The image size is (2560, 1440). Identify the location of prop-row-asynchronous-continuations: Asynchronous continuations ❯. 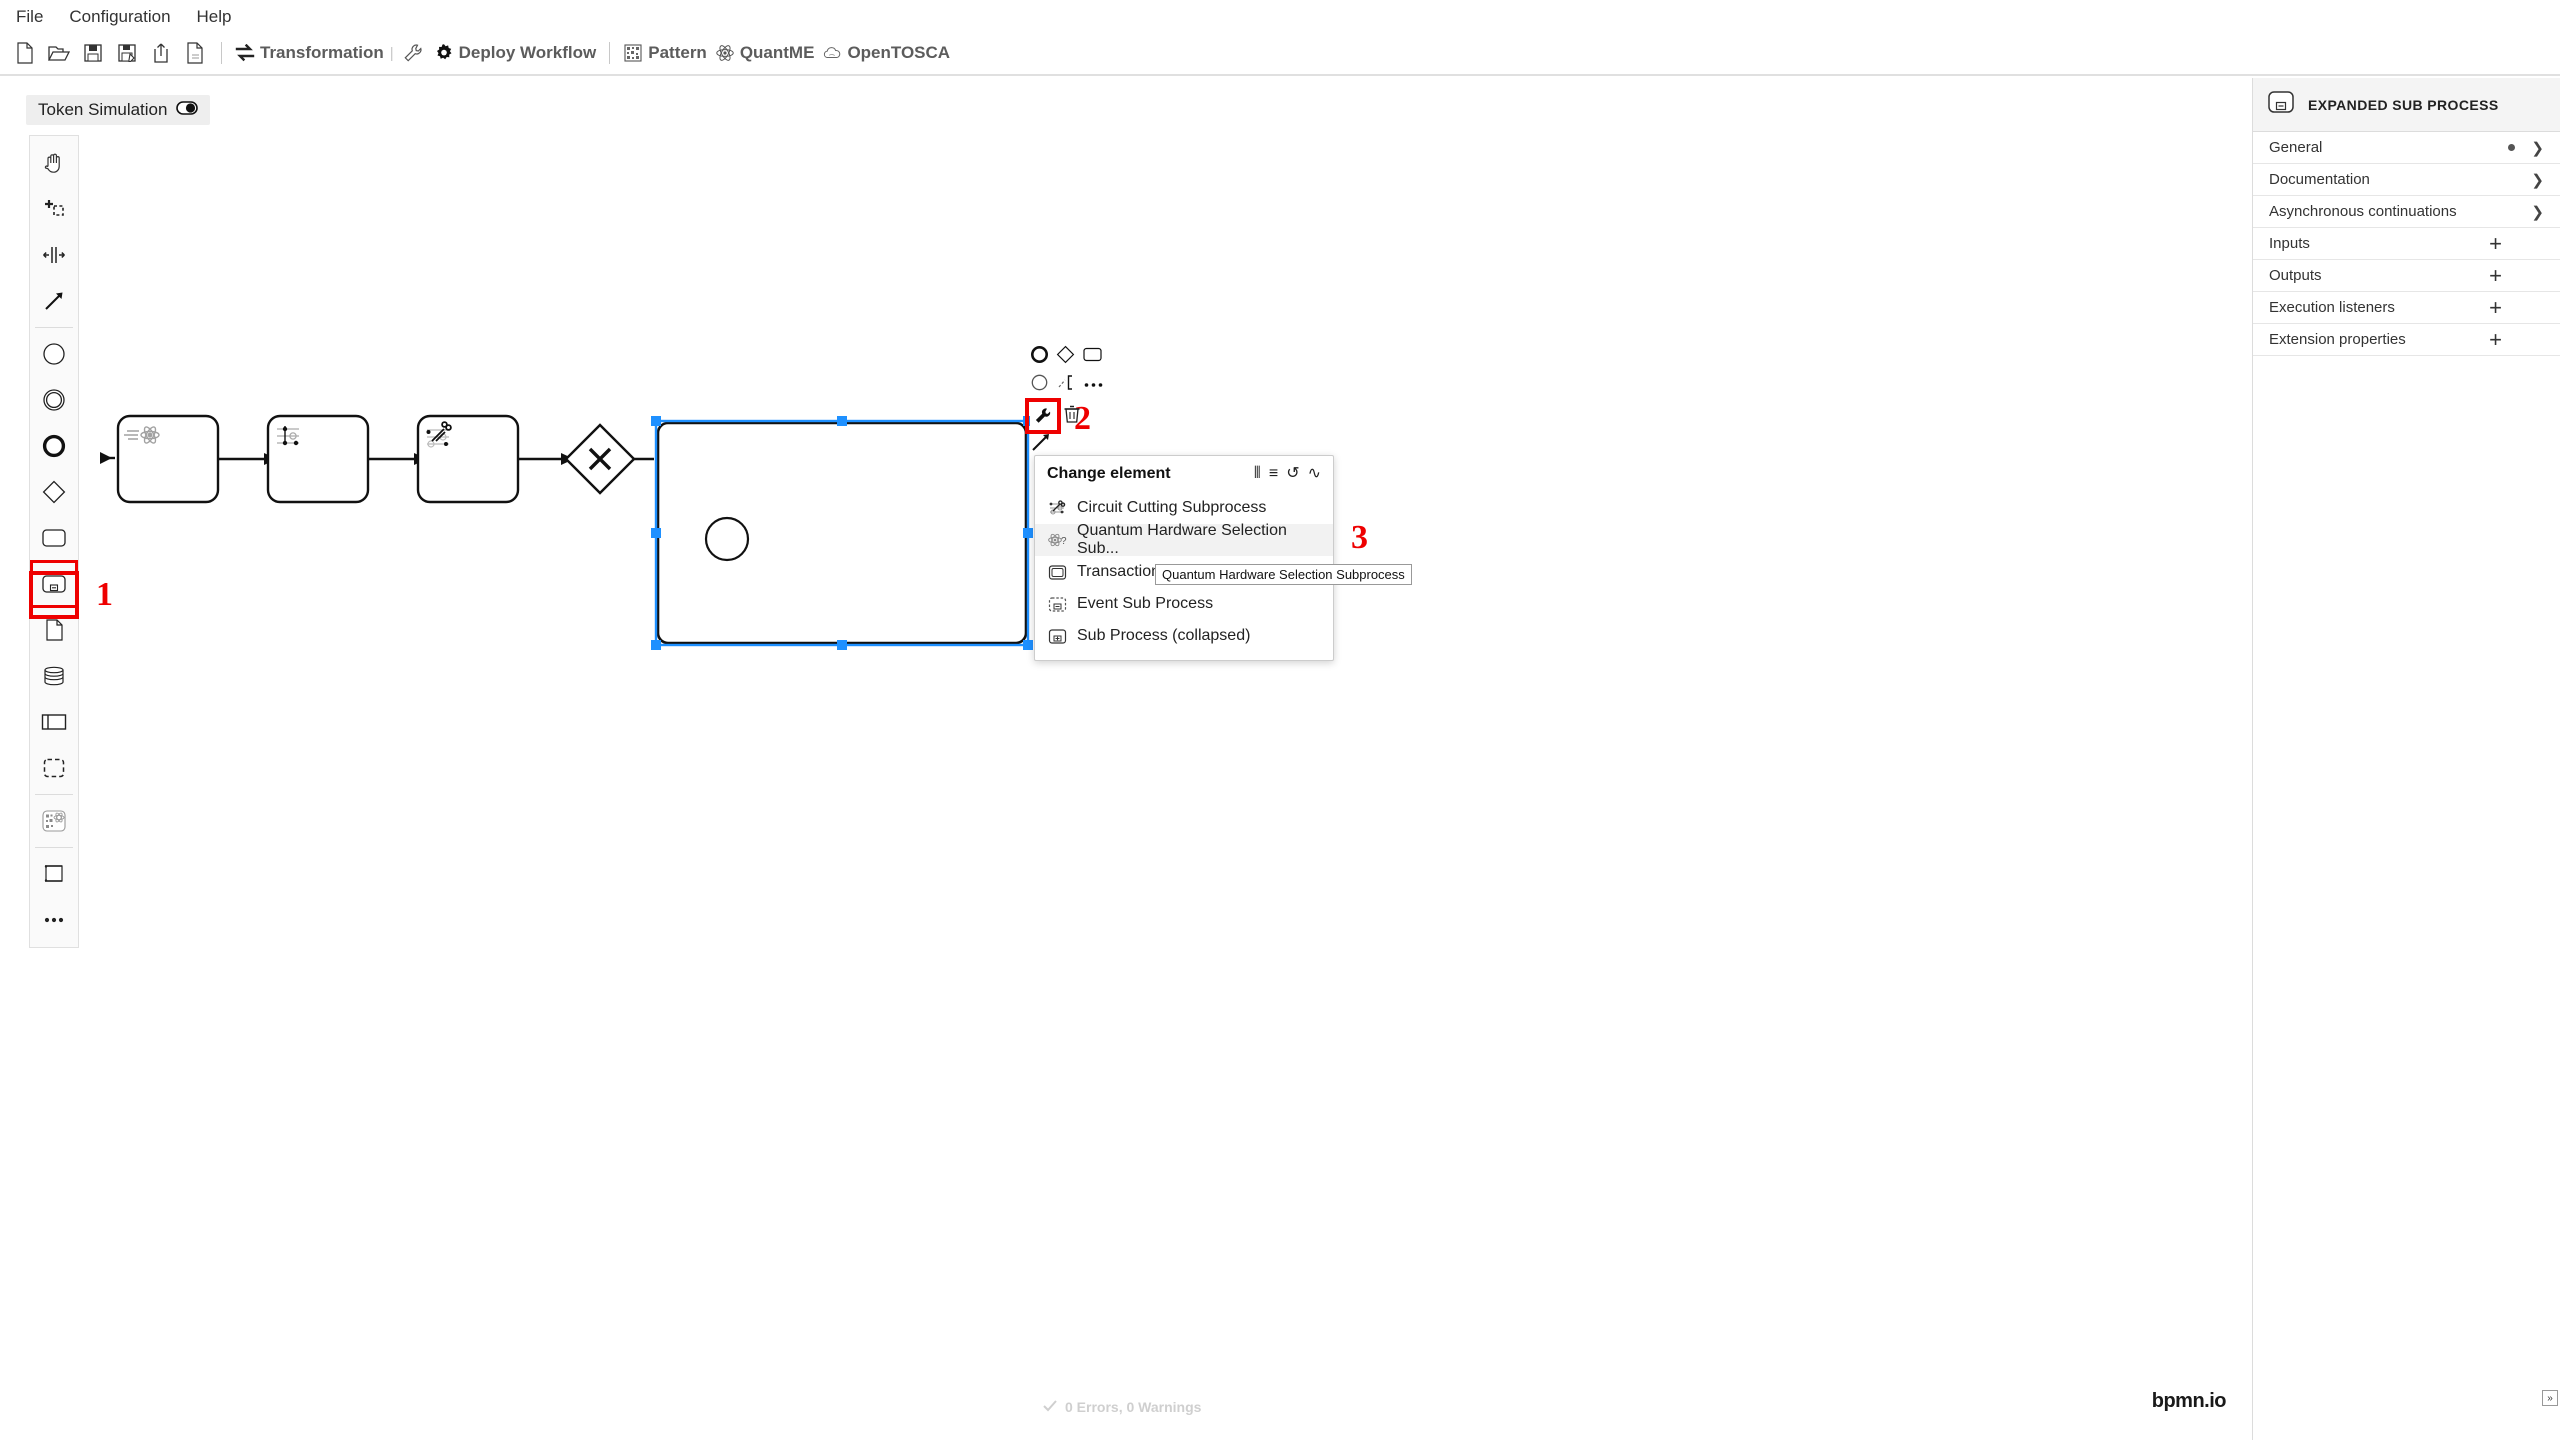
(2406, 212).